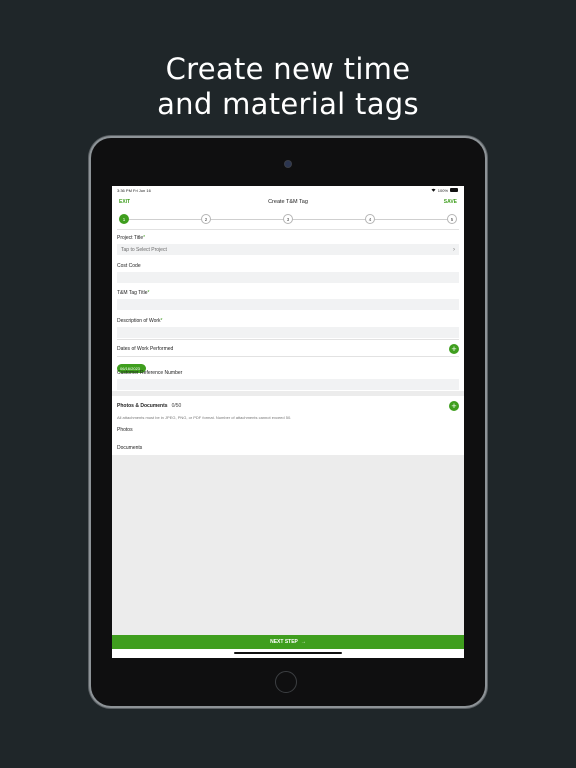 The height and width of the screenshot is (768, 576). I want to click on front-camera, so click(288, 164).